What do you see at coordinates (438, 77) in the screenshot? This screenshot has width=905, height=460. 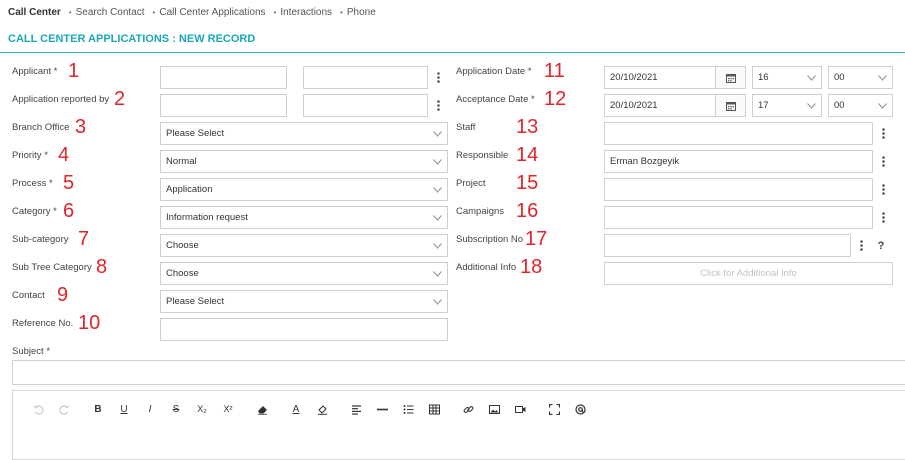 I see `applicant-more-icon` at bounding box center [438, 77].